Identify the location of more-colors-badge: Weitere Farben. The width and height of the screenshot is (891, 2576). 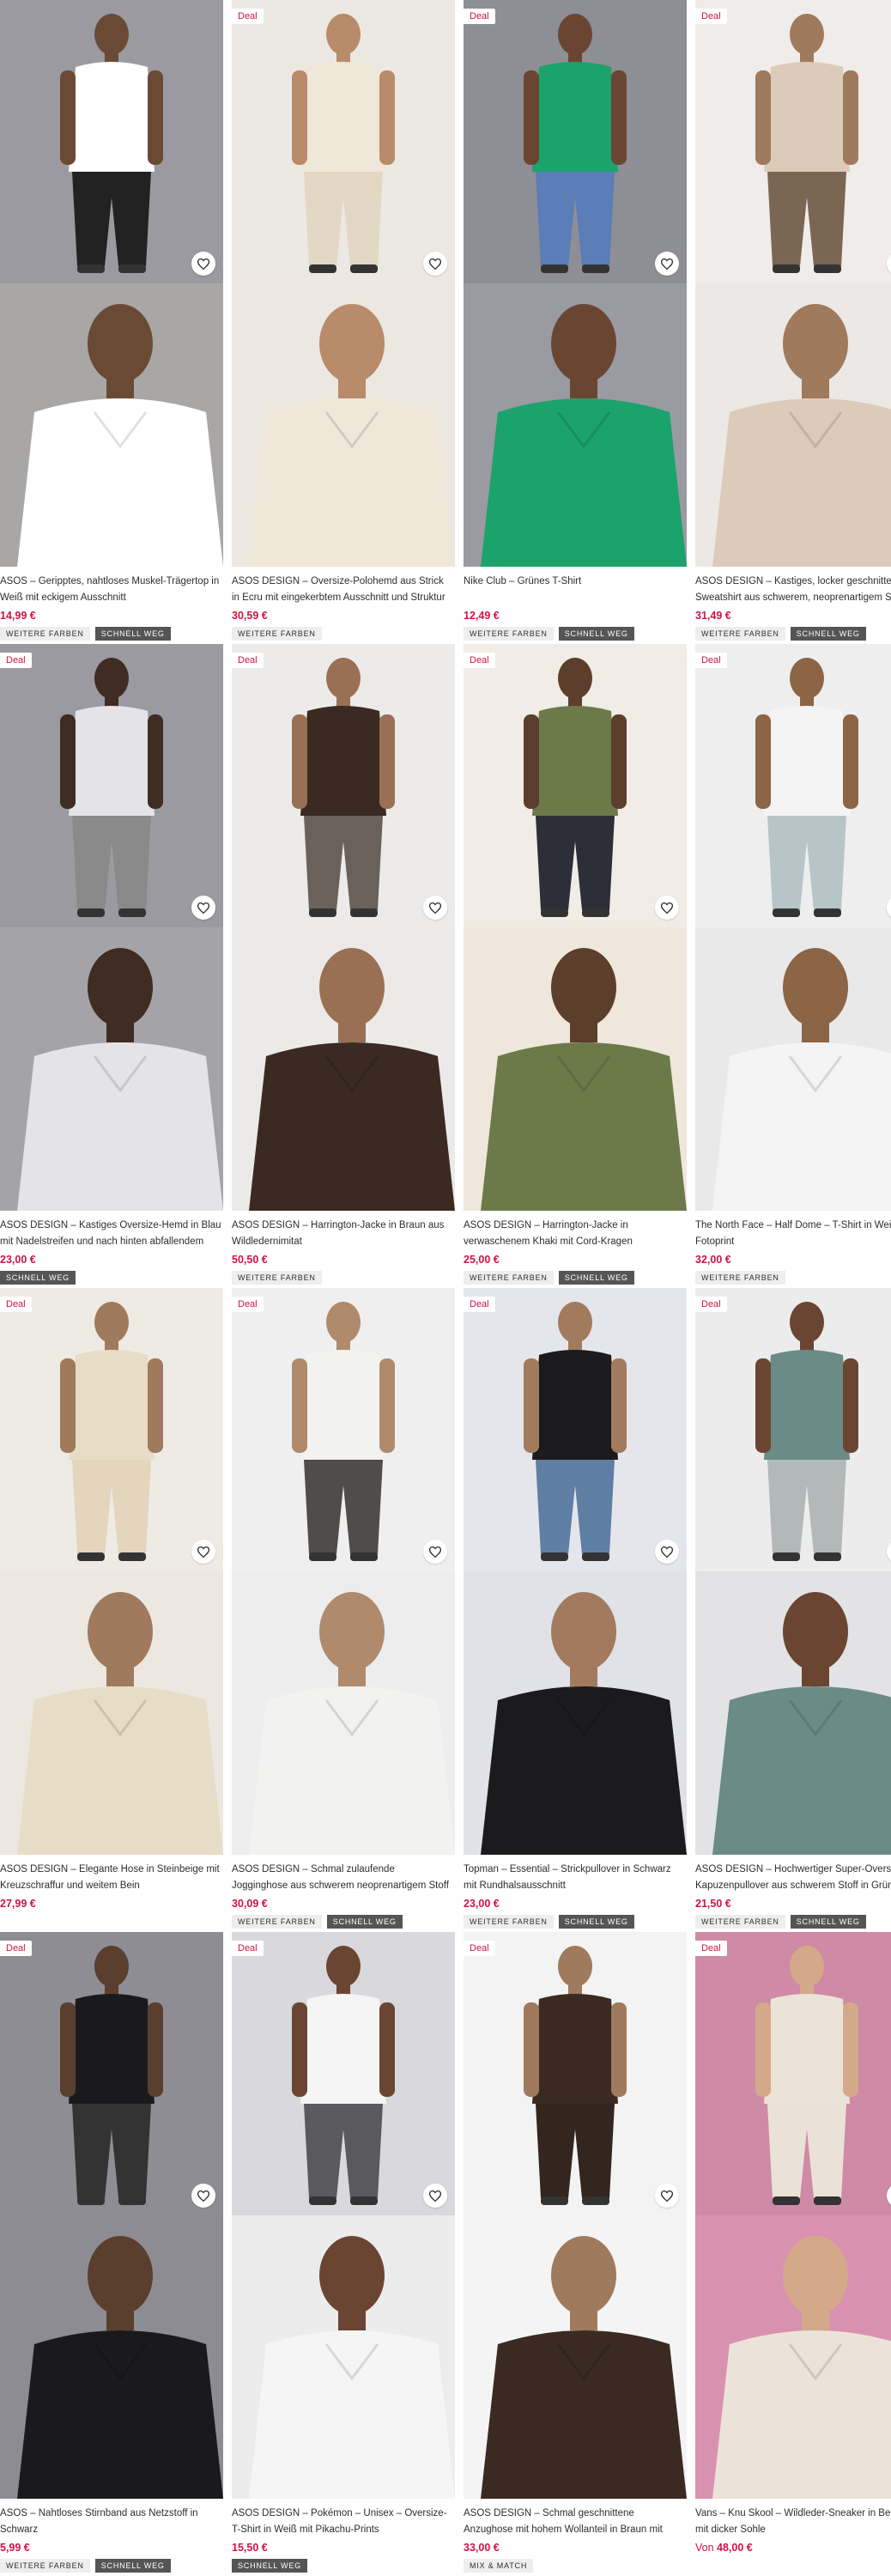
(509, 1922).